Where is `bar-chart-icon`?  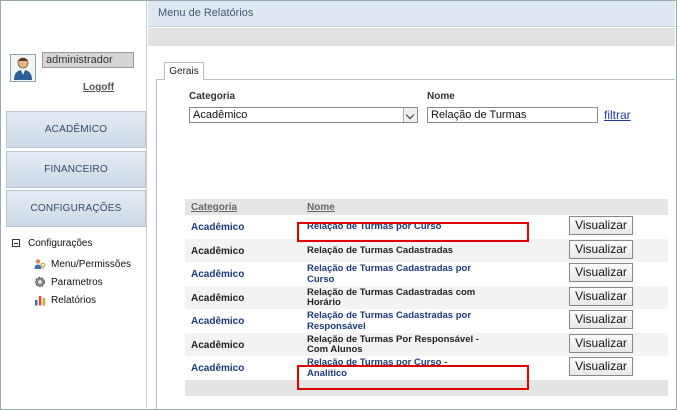
bar-chart-icon is located at coordinates (40, 300).